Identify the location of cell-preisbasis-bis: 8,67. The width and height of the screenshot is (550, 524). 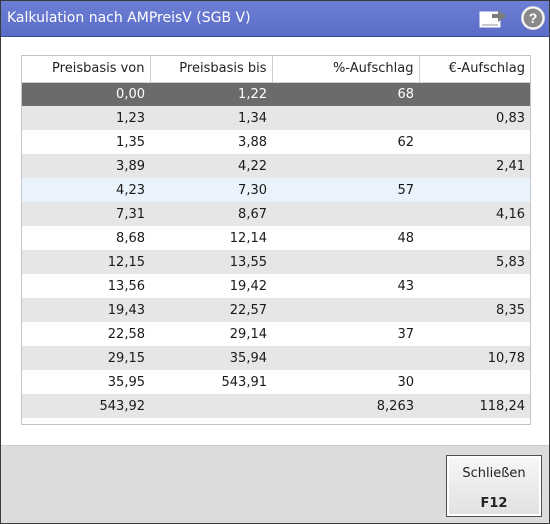
(211, 214).